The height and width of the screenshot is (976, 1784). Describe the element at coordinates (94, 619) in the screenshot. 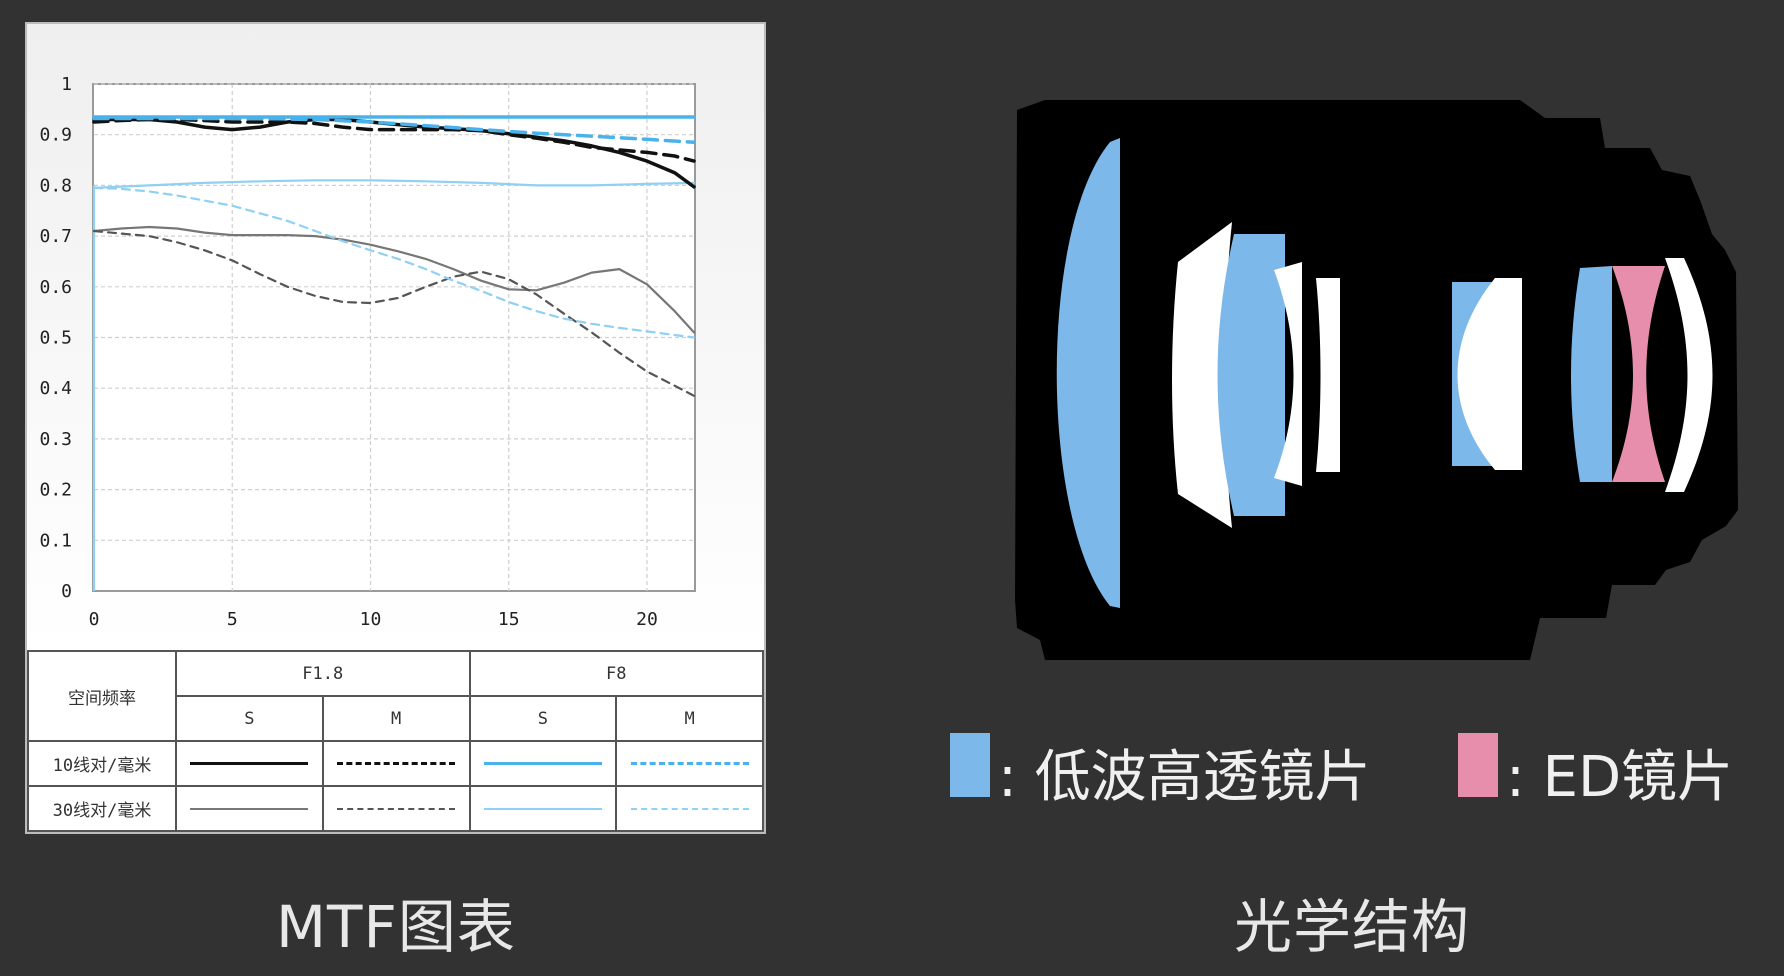

I see `x-tick-label: 0` at that location.